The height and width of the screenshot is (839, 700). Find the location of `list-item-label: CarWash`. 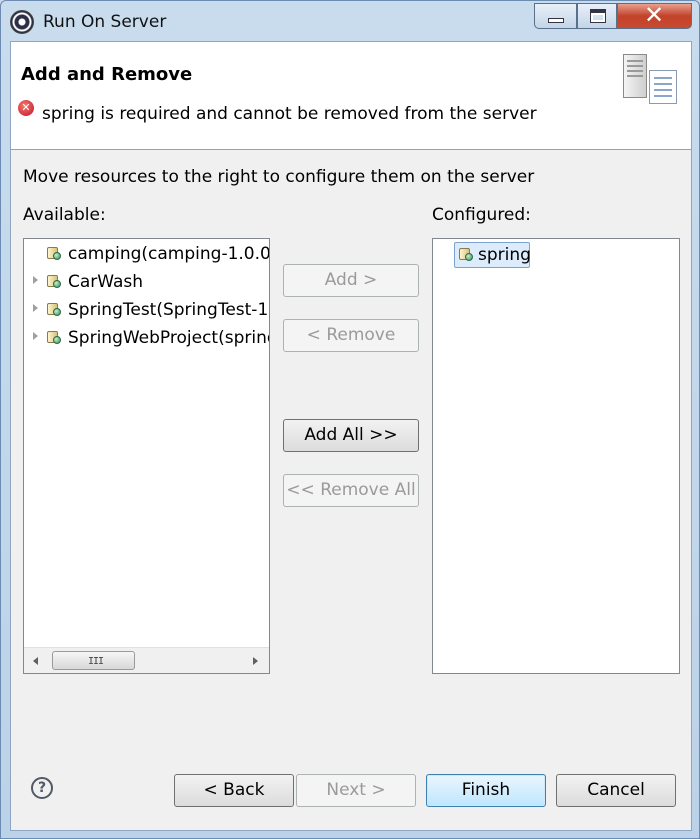

list-item-label: CarWash is located at coordinates (106, 282).